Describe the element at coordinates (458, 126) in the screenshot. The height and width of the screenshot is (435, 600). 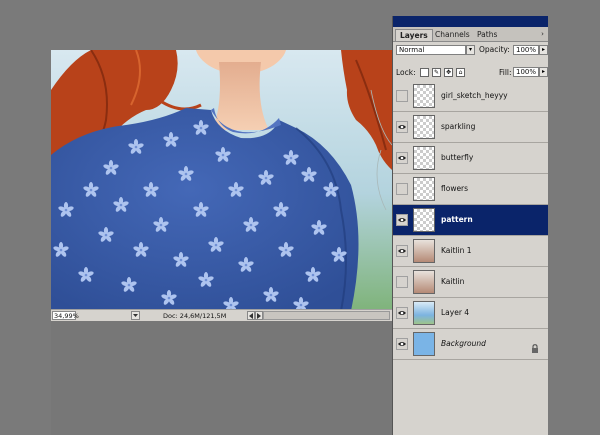
I see `layer-name: sparkling` at that location.